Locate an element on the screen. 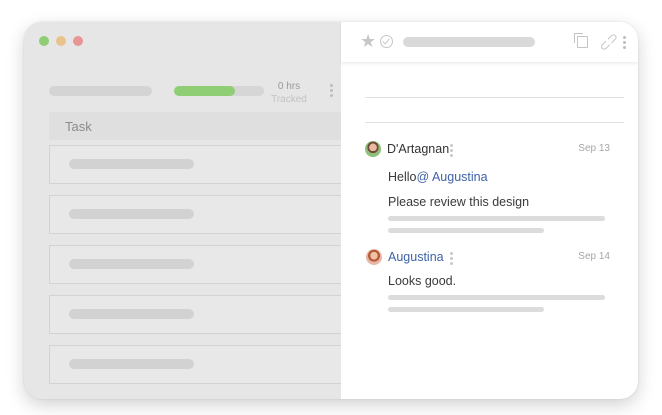 The image size is (662, 415). comment-text: Looks good. is located at coordinates (422, 281).